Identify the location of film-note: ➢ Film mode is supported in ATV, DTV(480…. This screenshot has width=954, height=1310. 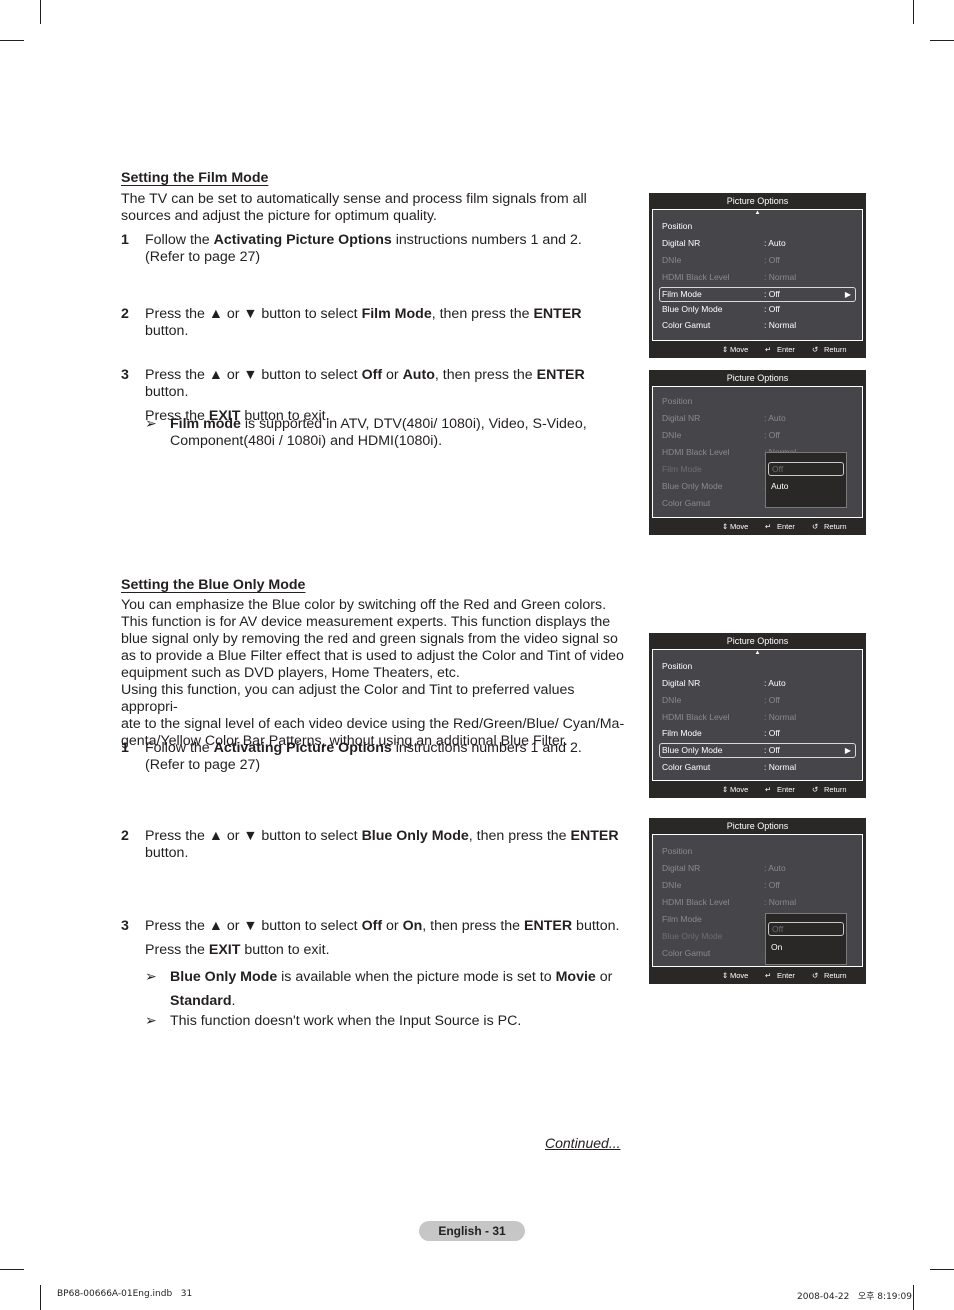
(385, 433).